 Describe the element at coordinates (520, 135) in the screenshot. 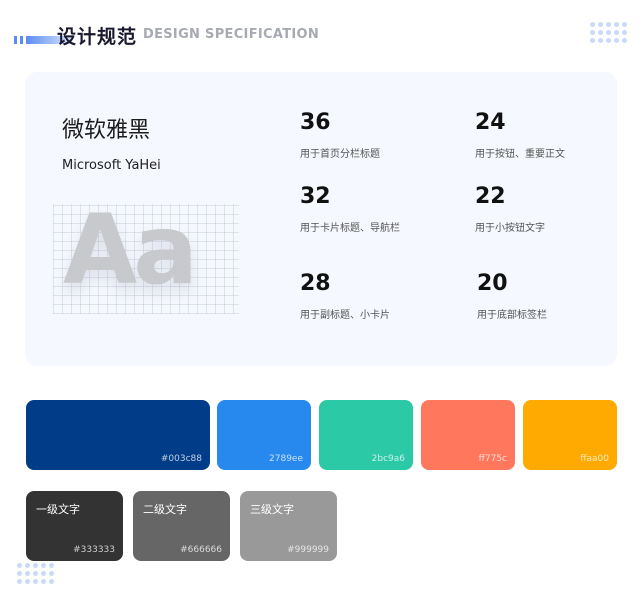

I see `font-size-item: 24 用于按钮、重要正文` at that location.